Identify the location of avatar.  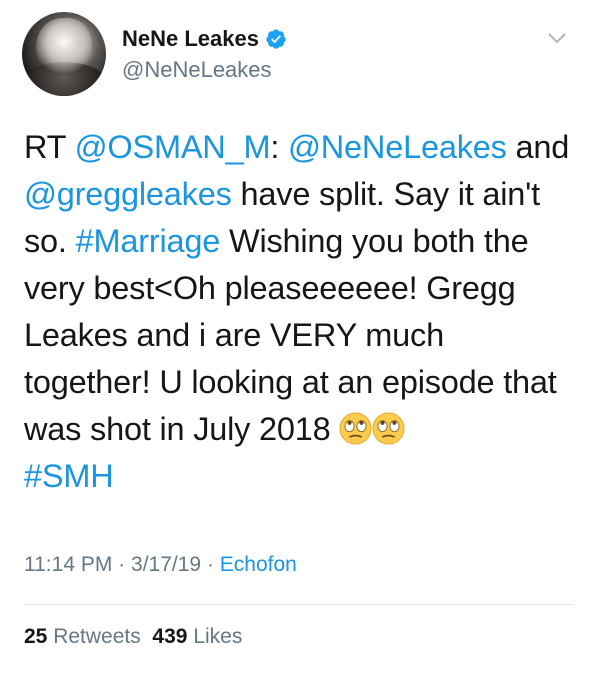
(64, 54).